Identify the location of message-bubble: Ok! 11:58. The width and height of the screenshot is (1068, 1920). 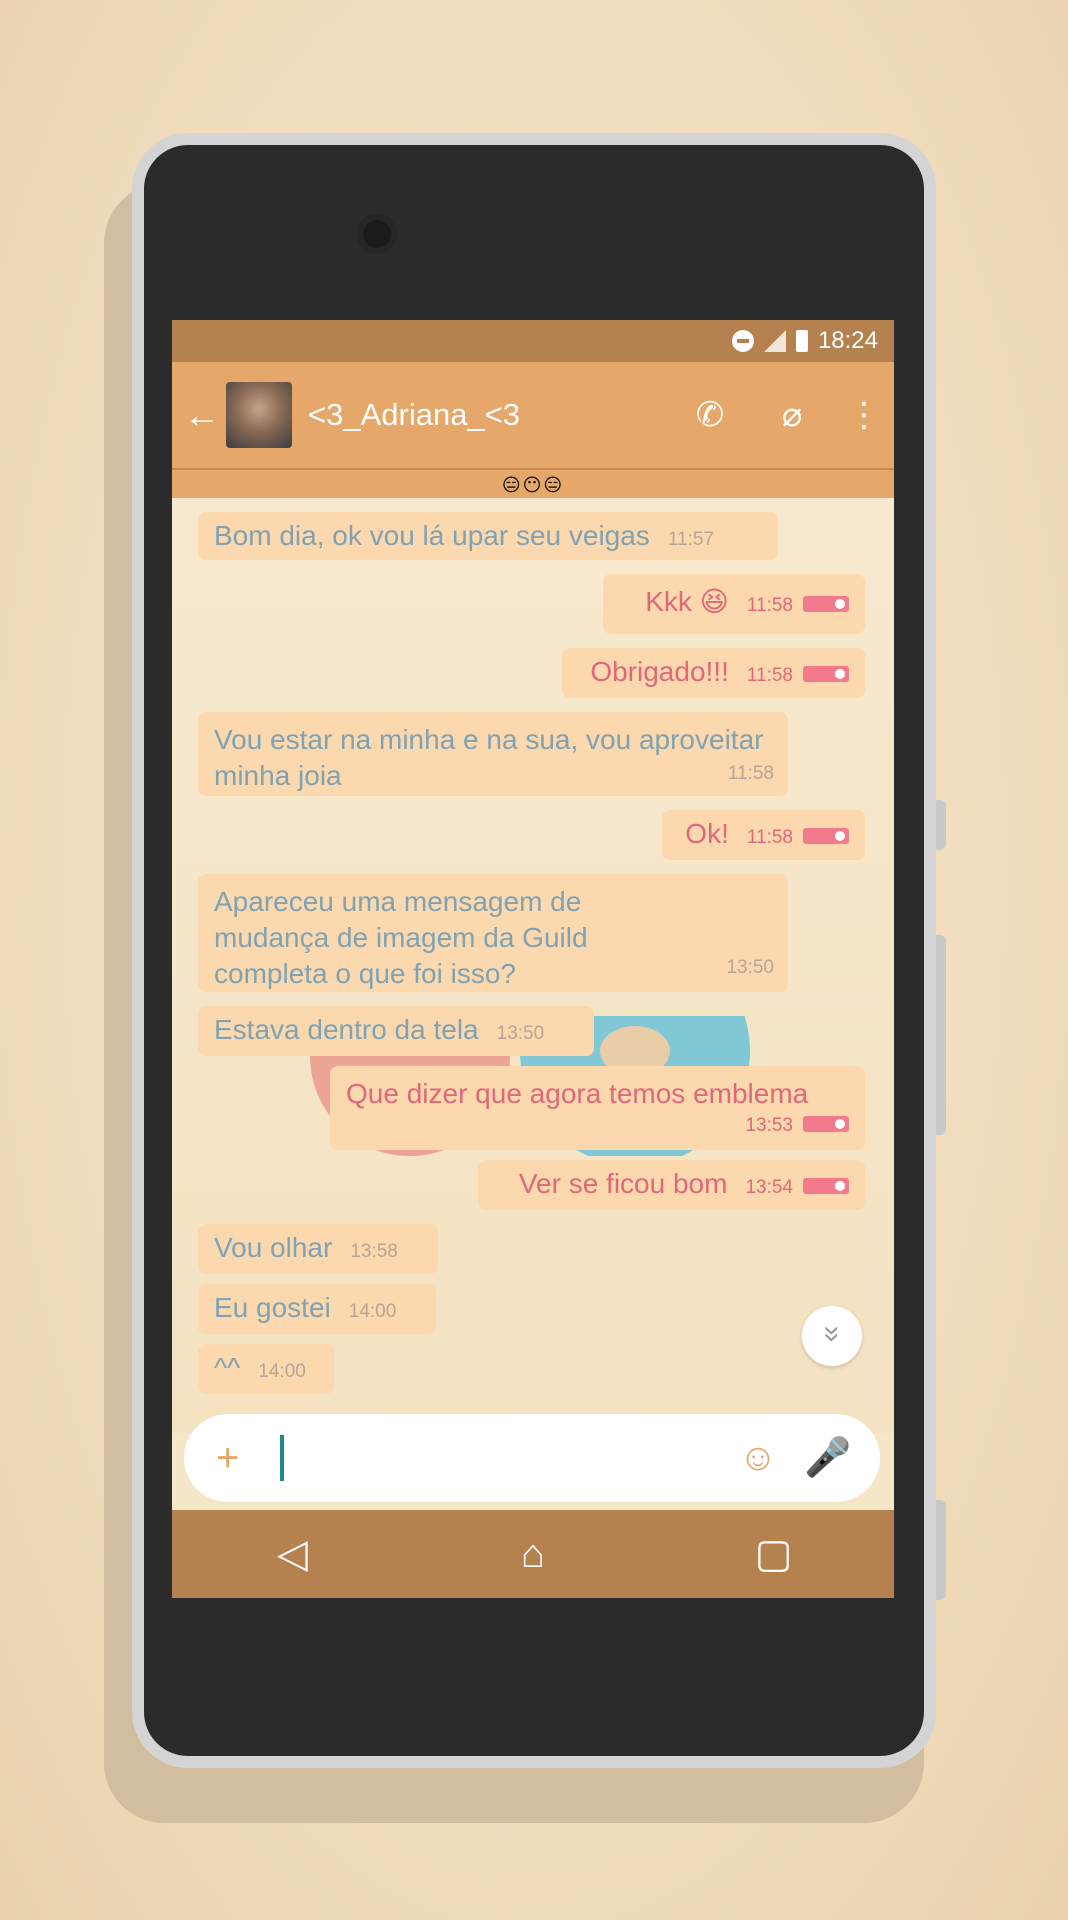
(763, 835).